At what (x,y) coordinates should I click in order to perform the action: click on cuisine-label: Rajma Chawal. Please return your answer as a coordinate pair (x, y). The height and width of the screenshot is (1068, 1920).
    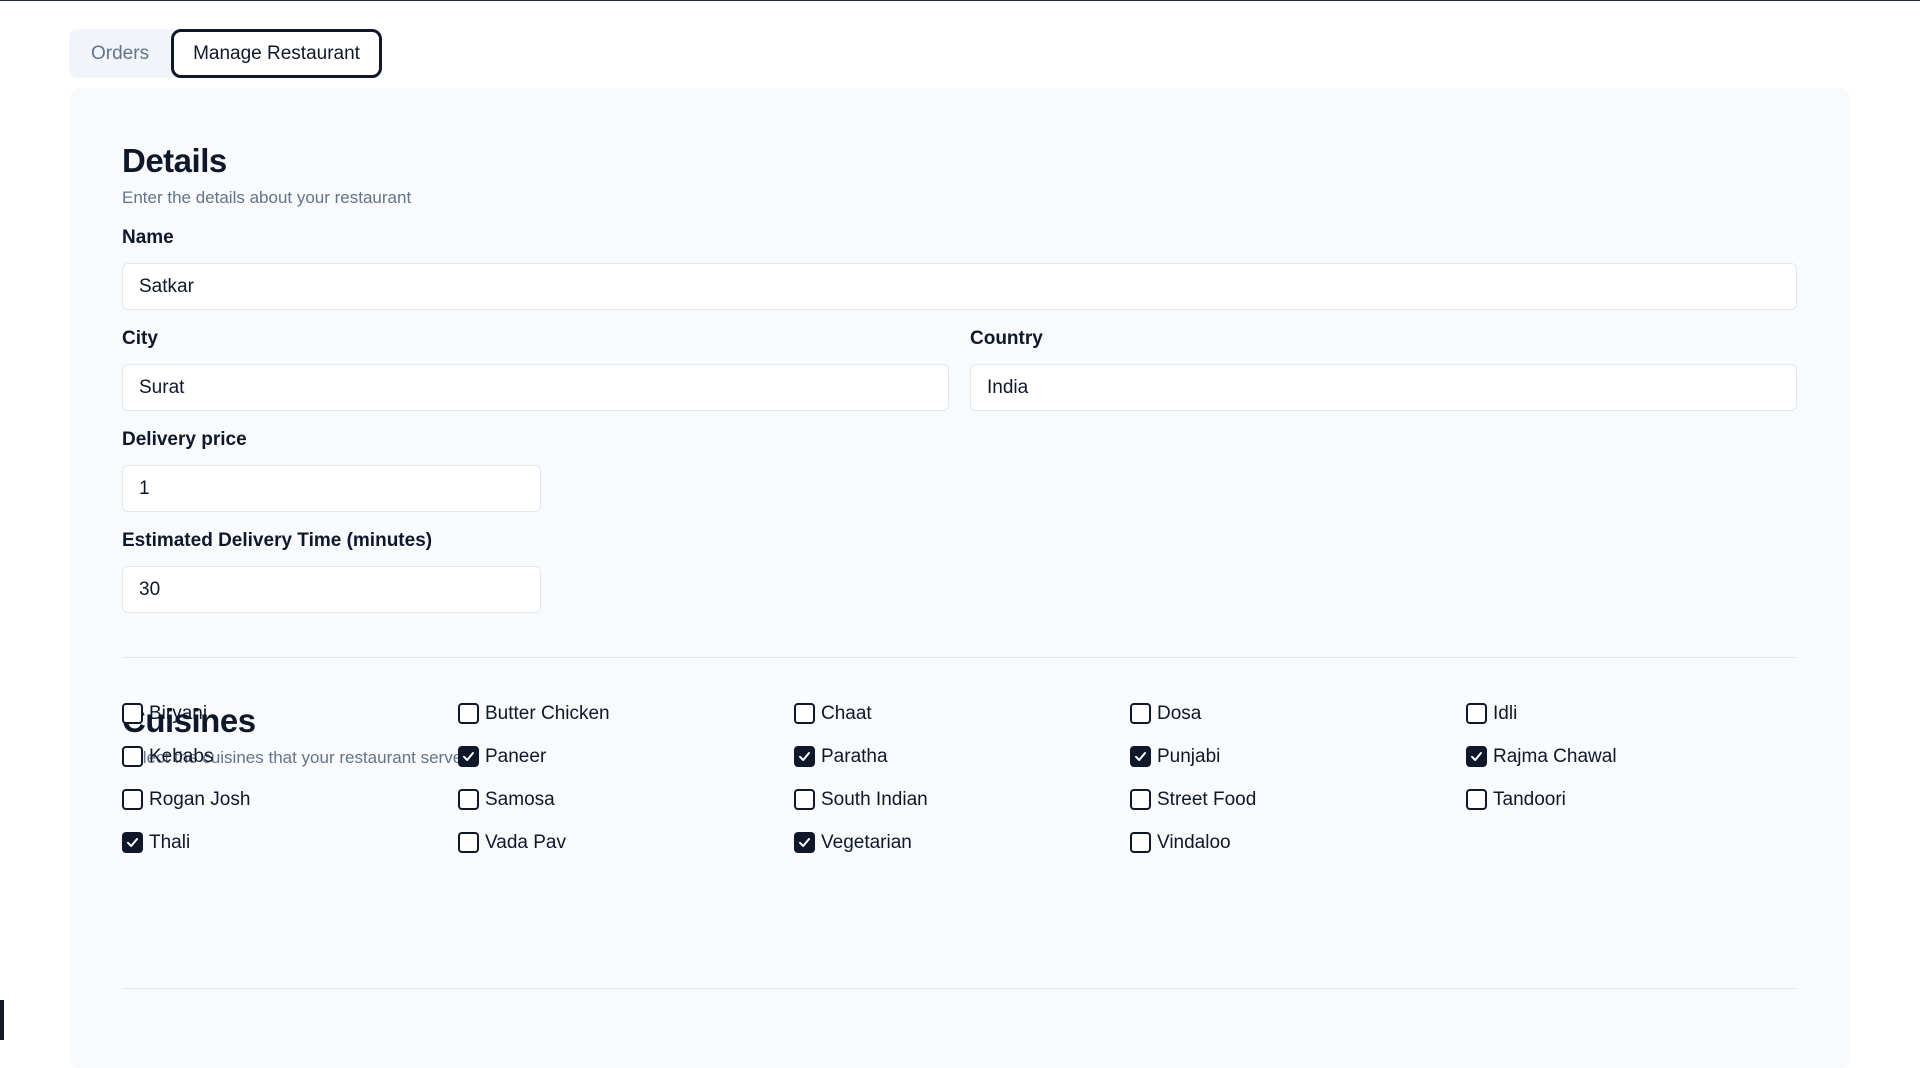
    Looking at the image, I should click on (1555, 756).